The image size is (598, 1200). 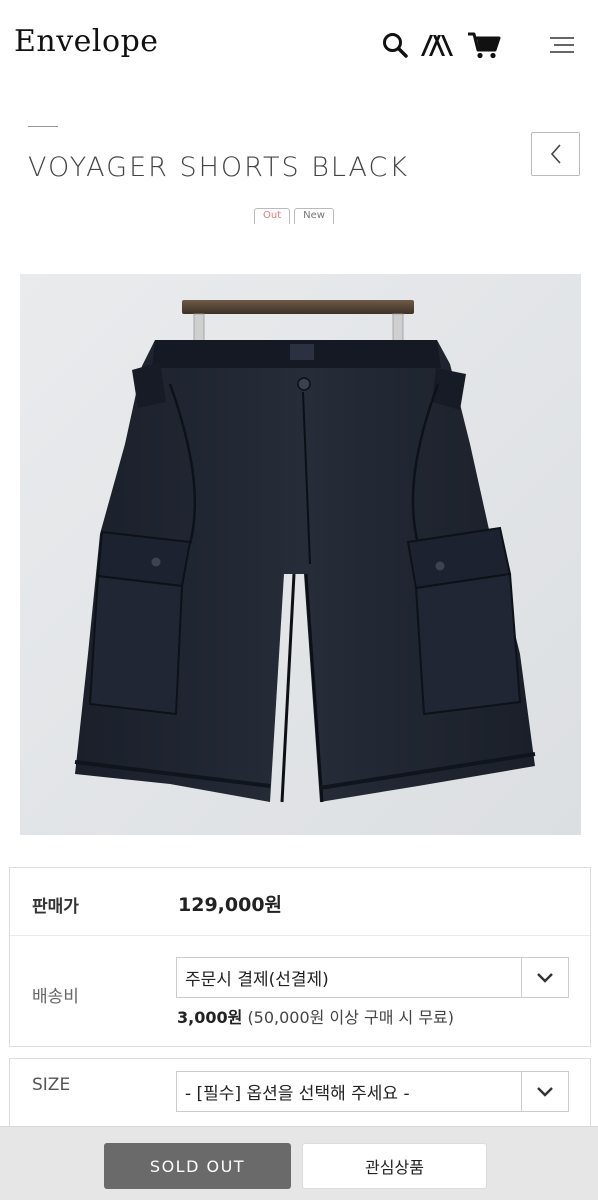 I want to click on free-shipping-condition: (50,000원 이상 구매 시 무료), so click(x=351, y=1017).